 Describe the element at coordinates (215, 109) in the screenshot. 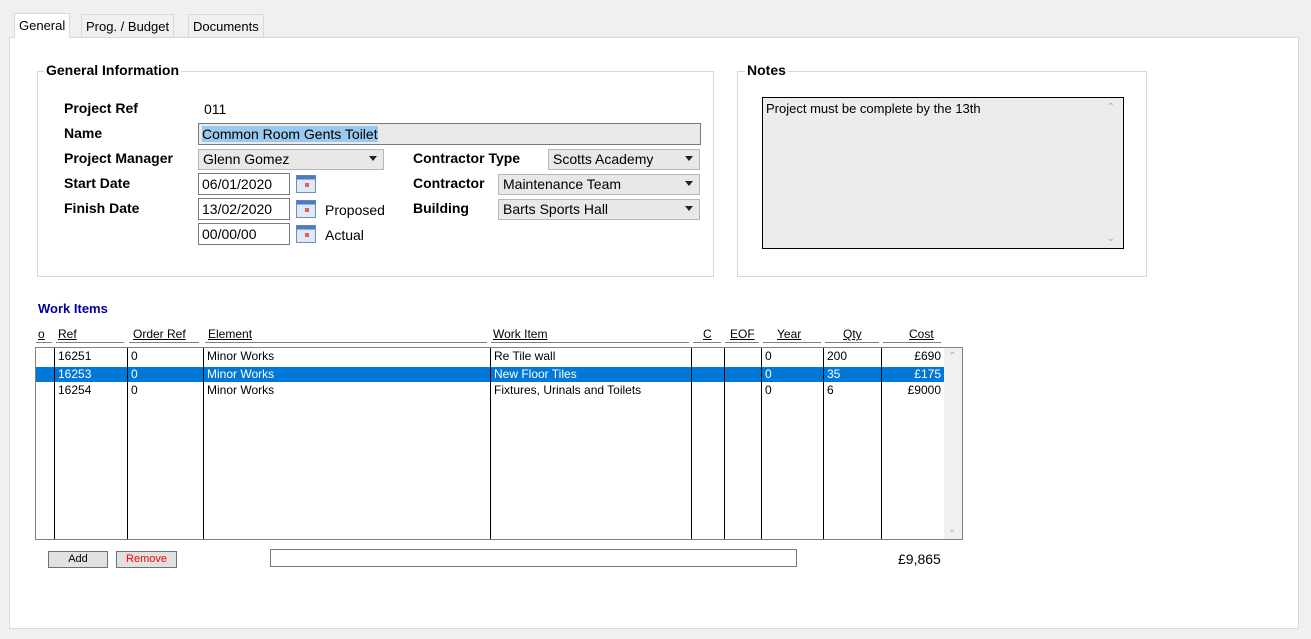

I see `project-ref-value: 011` at that location.